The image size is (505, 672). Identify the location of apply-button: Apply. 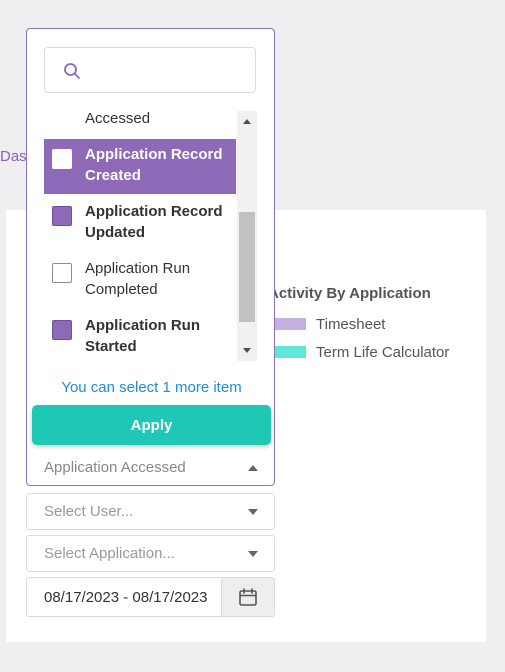
(151, 425).